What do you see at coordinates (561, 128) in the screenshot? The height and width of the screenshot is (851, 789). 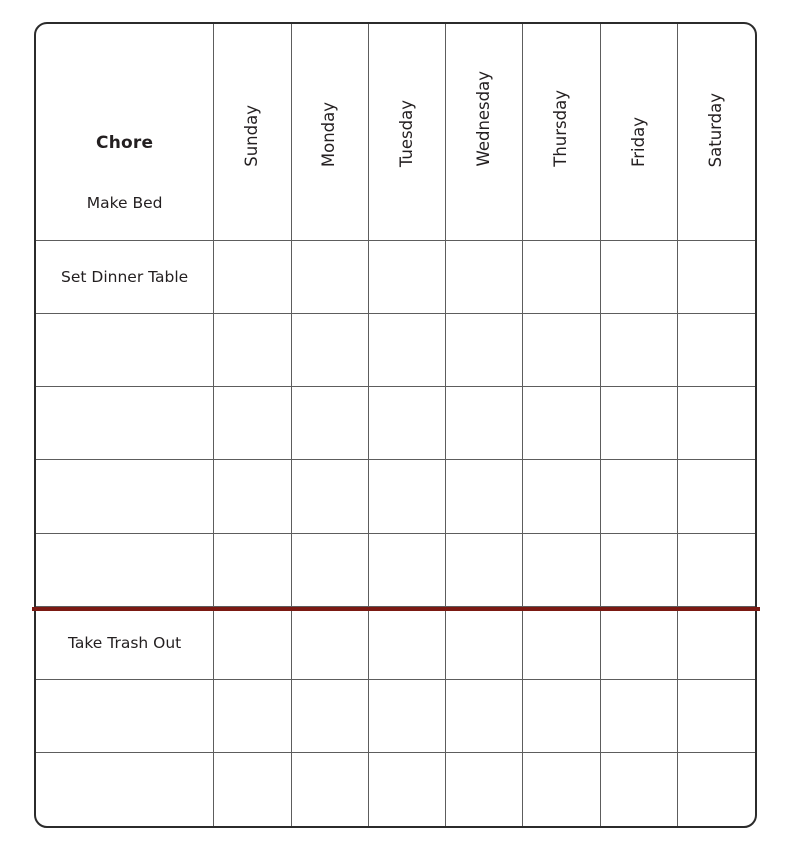 I see `column-header-thursday-label: Thursday` at bounding box center [561, 128].